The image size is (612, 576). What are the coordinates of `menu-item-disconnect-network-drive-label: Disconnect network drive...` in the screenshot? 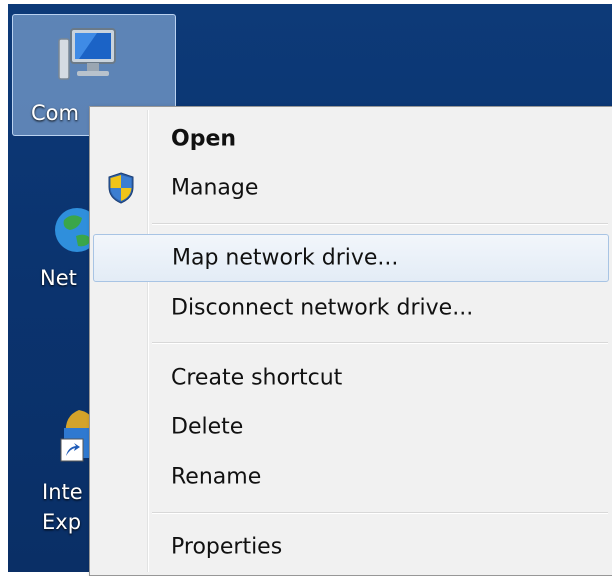 It's located at (322, 308).